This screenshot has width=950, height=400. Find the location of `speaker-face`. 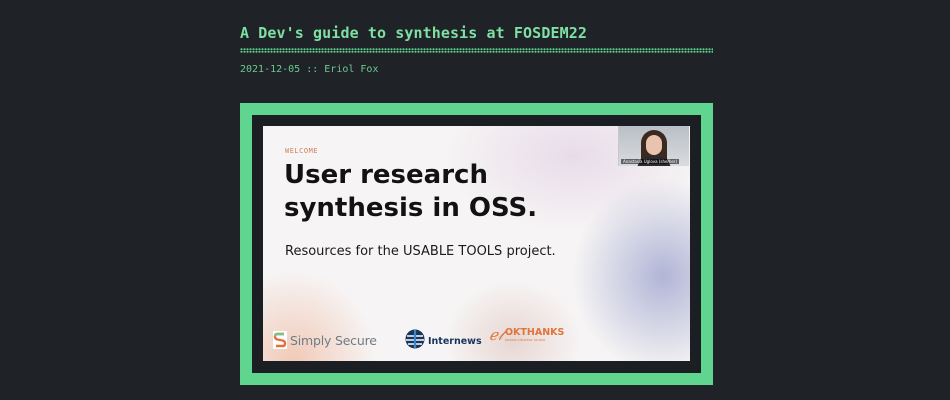

speaker-face is located at coordinates (654, 145).